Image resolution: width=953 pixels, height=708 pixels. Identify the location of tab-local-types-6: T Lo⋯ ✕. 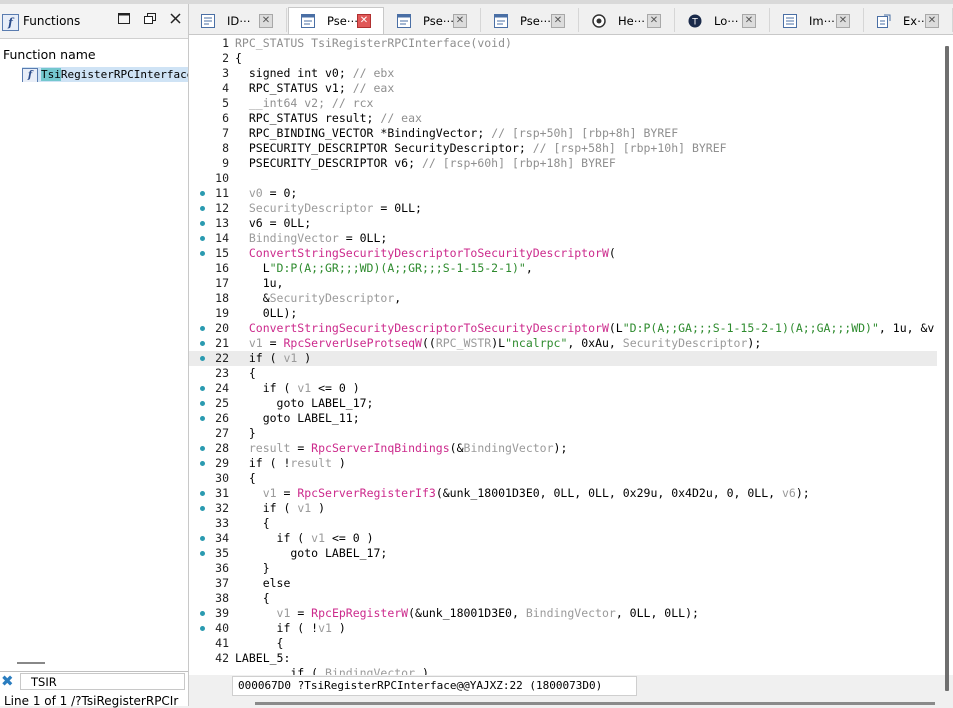
(723, 20).